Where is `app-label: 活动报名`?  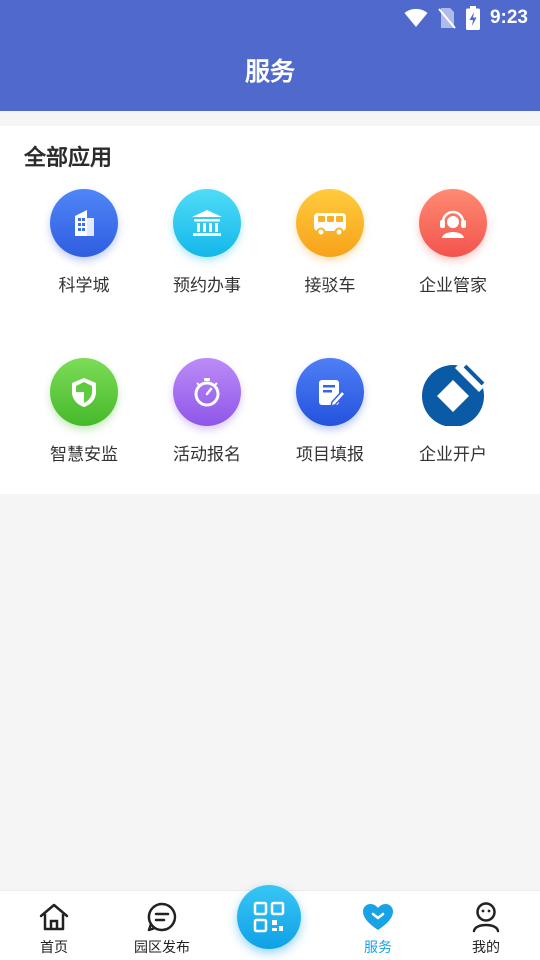
app-label: 活动报名 is located at coordinates (207, 455).